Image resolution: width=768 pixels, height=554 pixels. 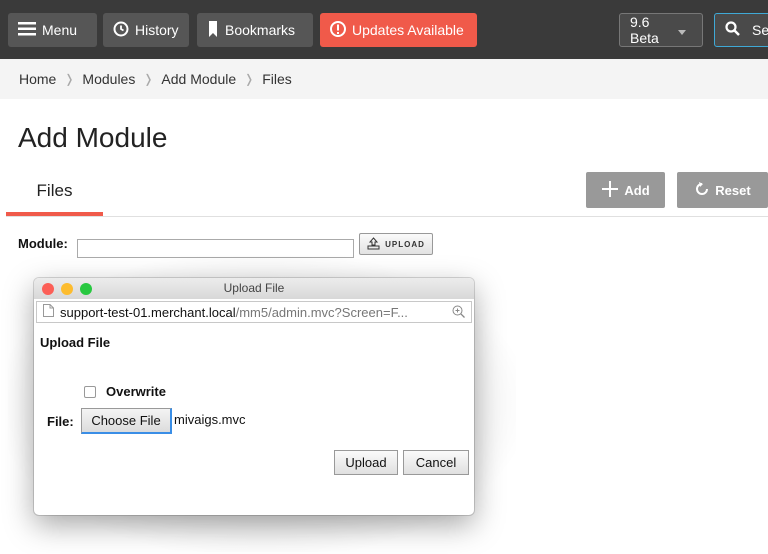 I want to click on search-icon, so click(x=735, y=30).